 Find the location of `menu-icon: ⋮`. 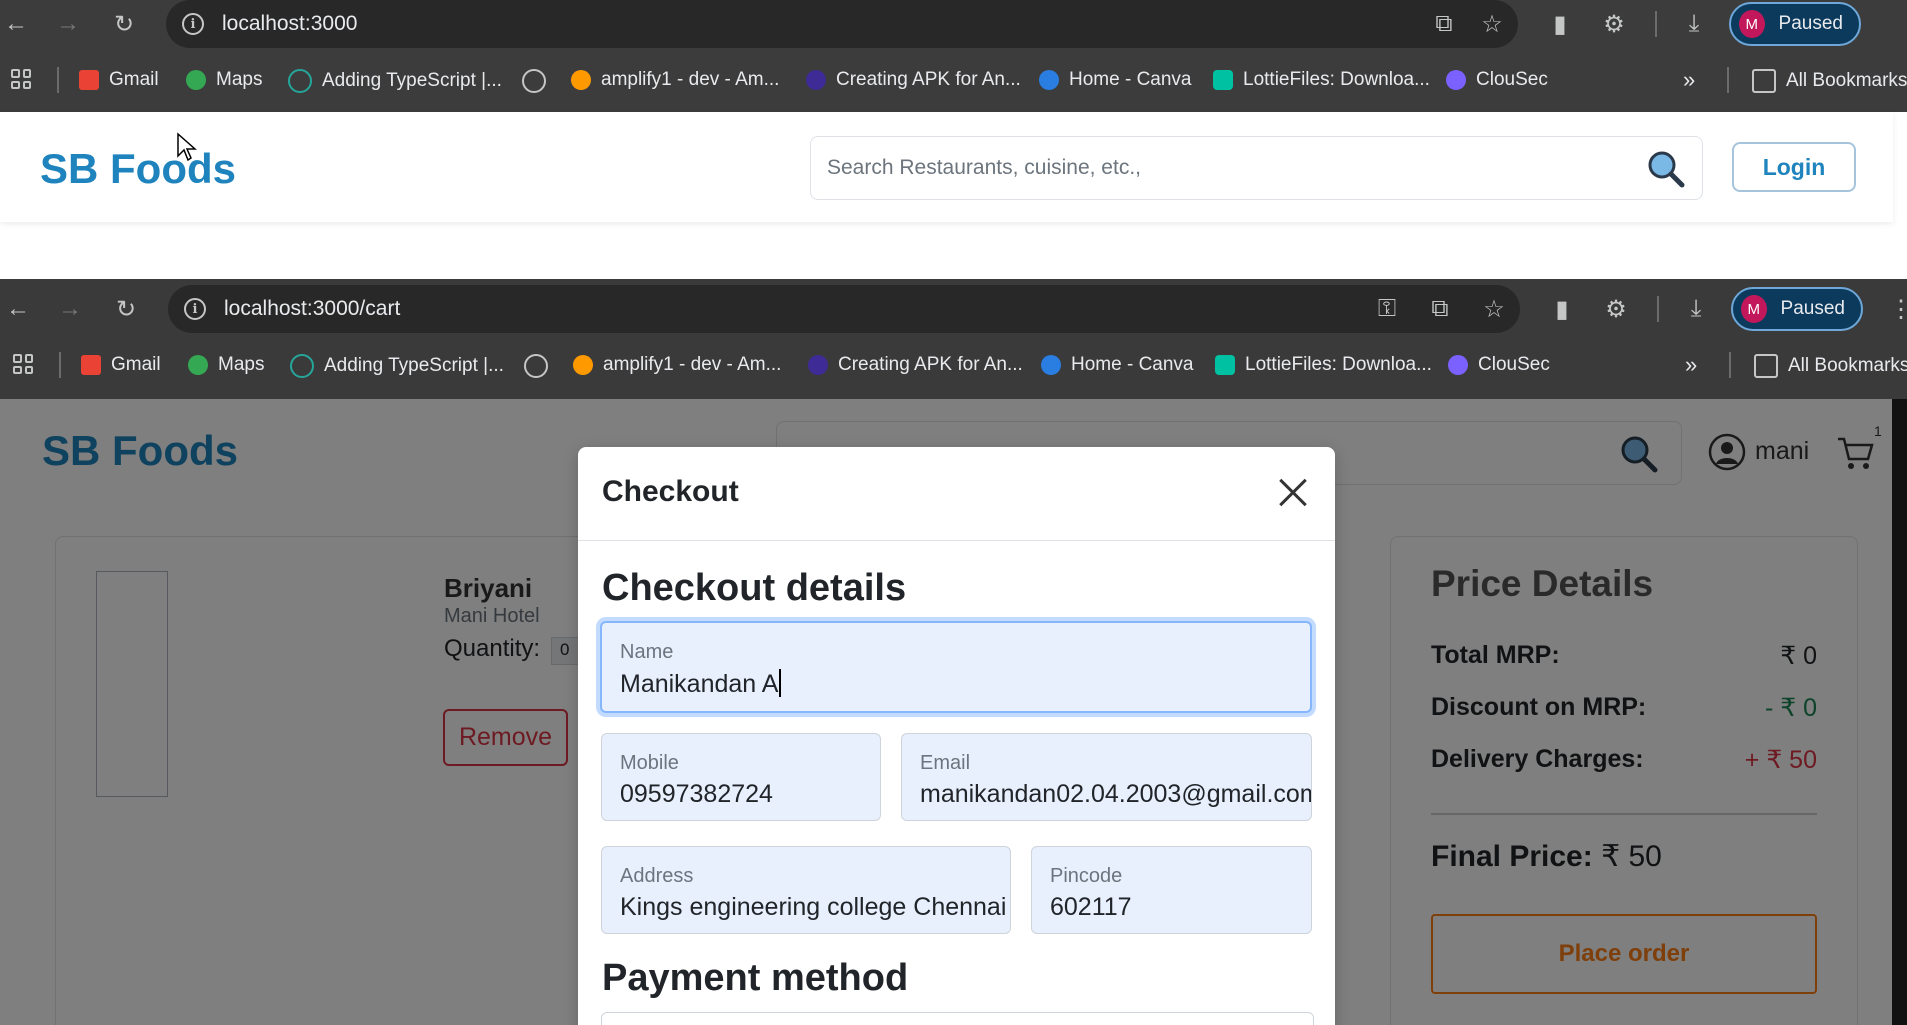

menu-icon: ⋮ is located at coordinates (1896, 309).